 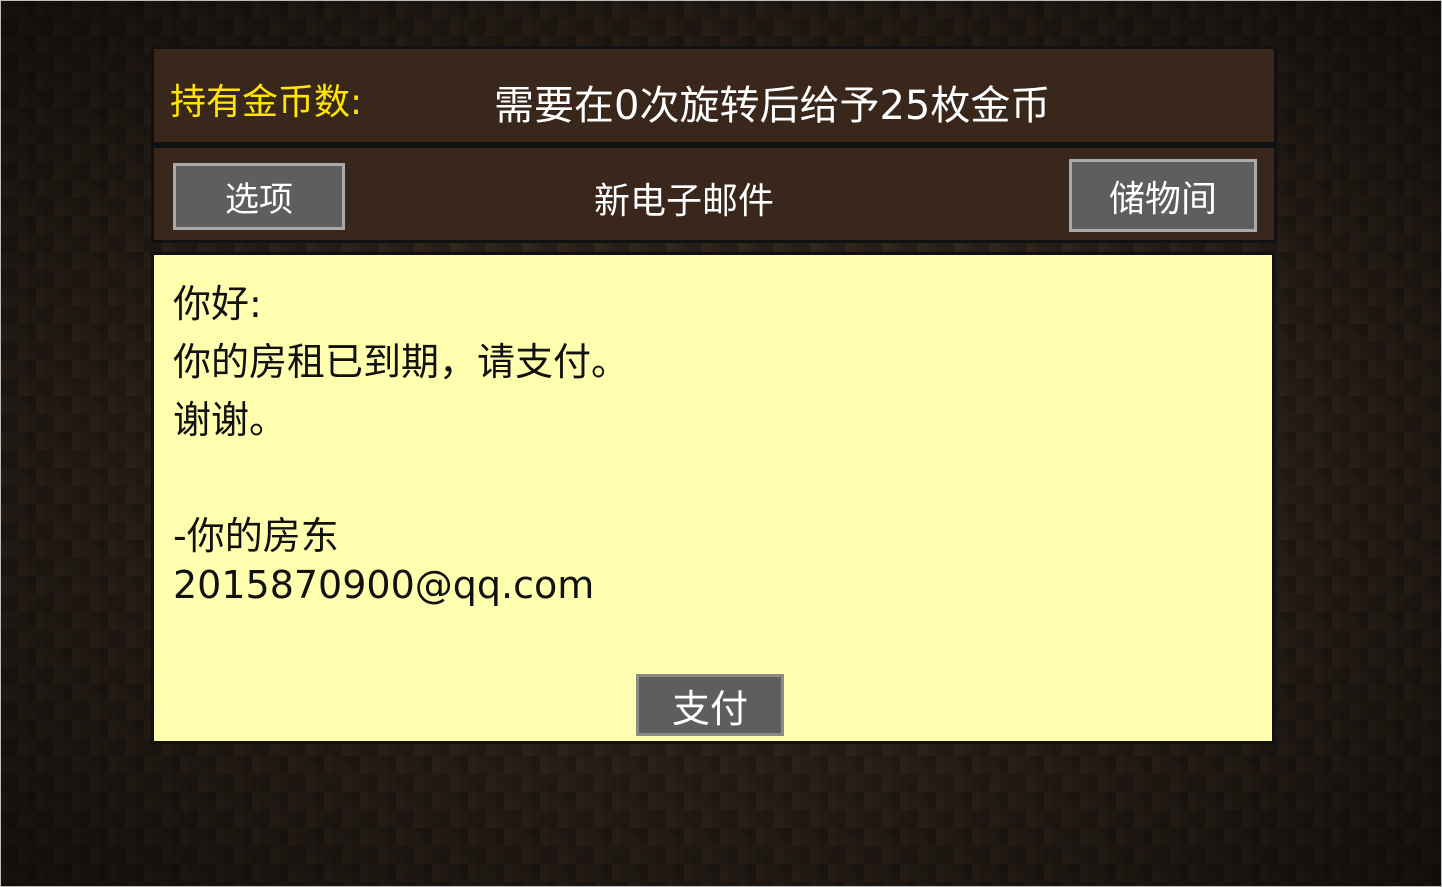 What do you see at coordinates (259, 196) in the screenshot?
I see `options-button: 选项` at bounding box center [259, 196].